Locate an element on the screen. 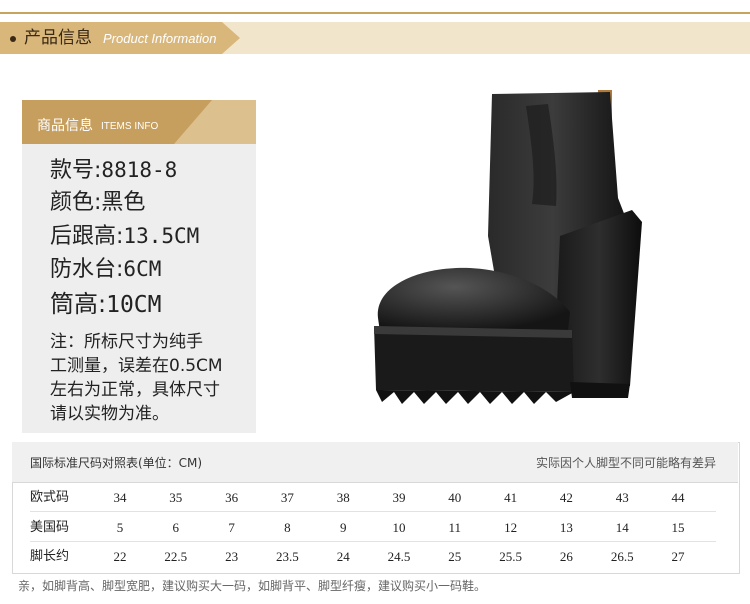 The image size is (750, 604). size-cell: 27 is located at coordinates (678, 556).